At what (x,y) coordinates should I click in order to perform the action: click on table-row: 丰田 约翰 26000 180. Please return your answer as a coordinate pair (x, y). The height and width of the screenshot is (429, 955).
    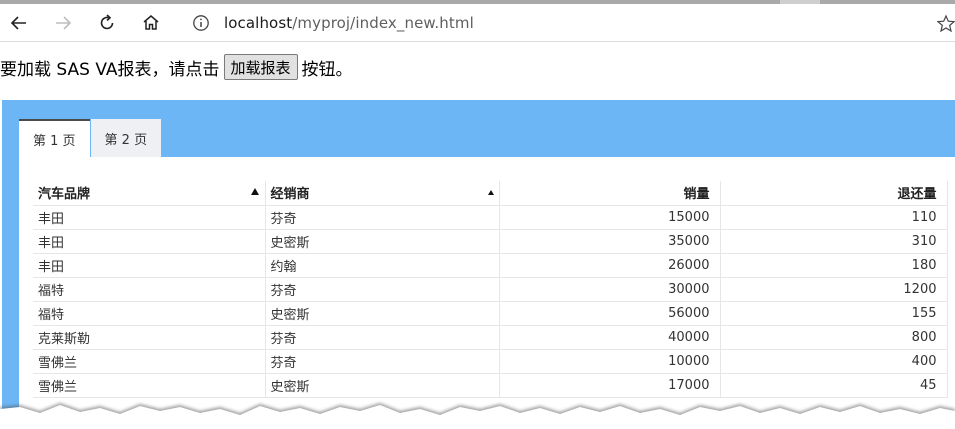
    Looking at the image, I should click on (490, 265).